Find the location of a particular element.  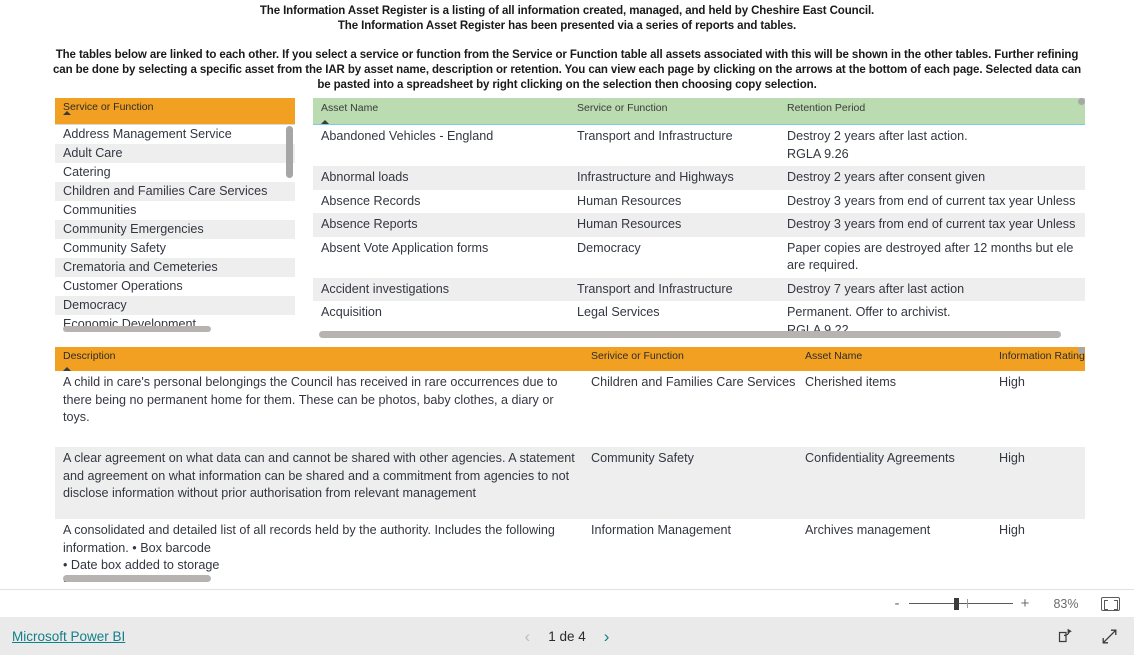

cell-asset-name: Accident investigations is located at coordinates (385, 288).